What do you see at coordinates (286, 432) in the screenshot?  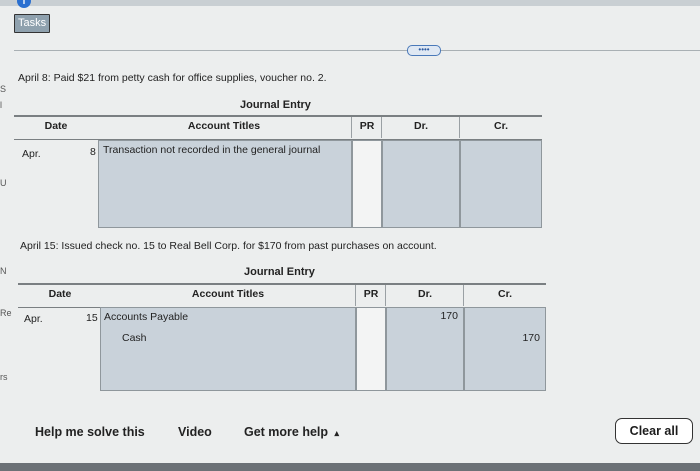 I see `get-more-help-label: Get more help` at bounding box center [286, 432].